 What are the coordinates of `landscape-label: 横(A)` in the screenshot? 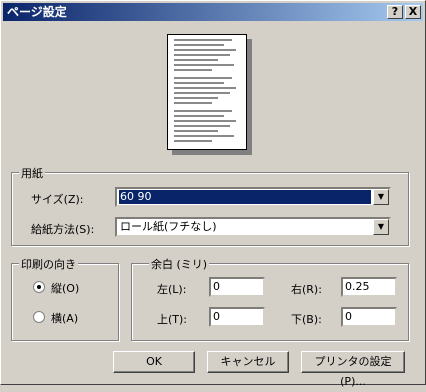 It's located at (64, 318).